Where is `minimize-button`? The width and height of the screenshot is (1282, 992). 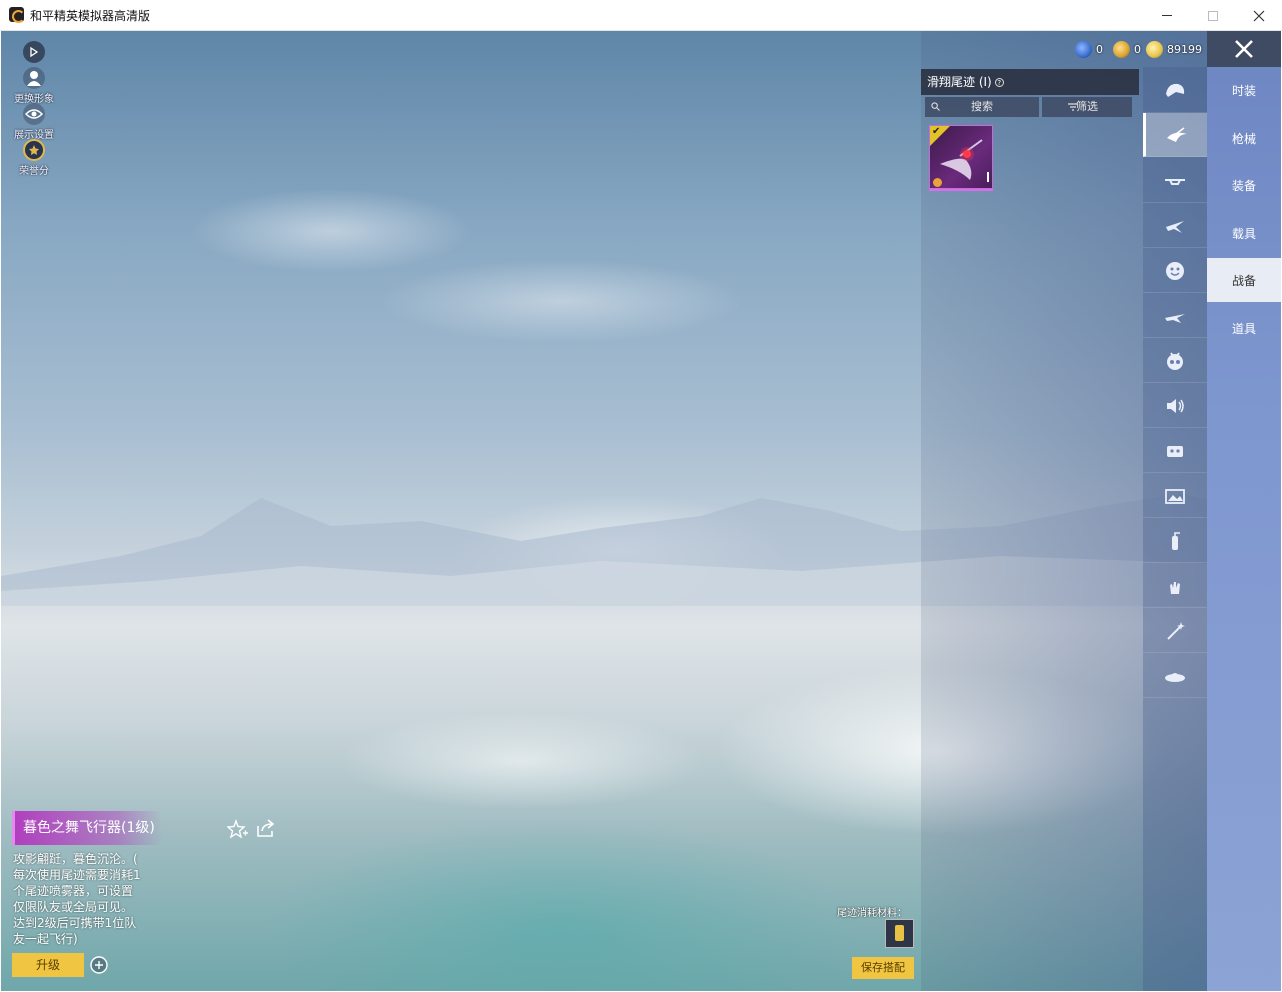 minimize-button is located at coordinates (1167, 15).